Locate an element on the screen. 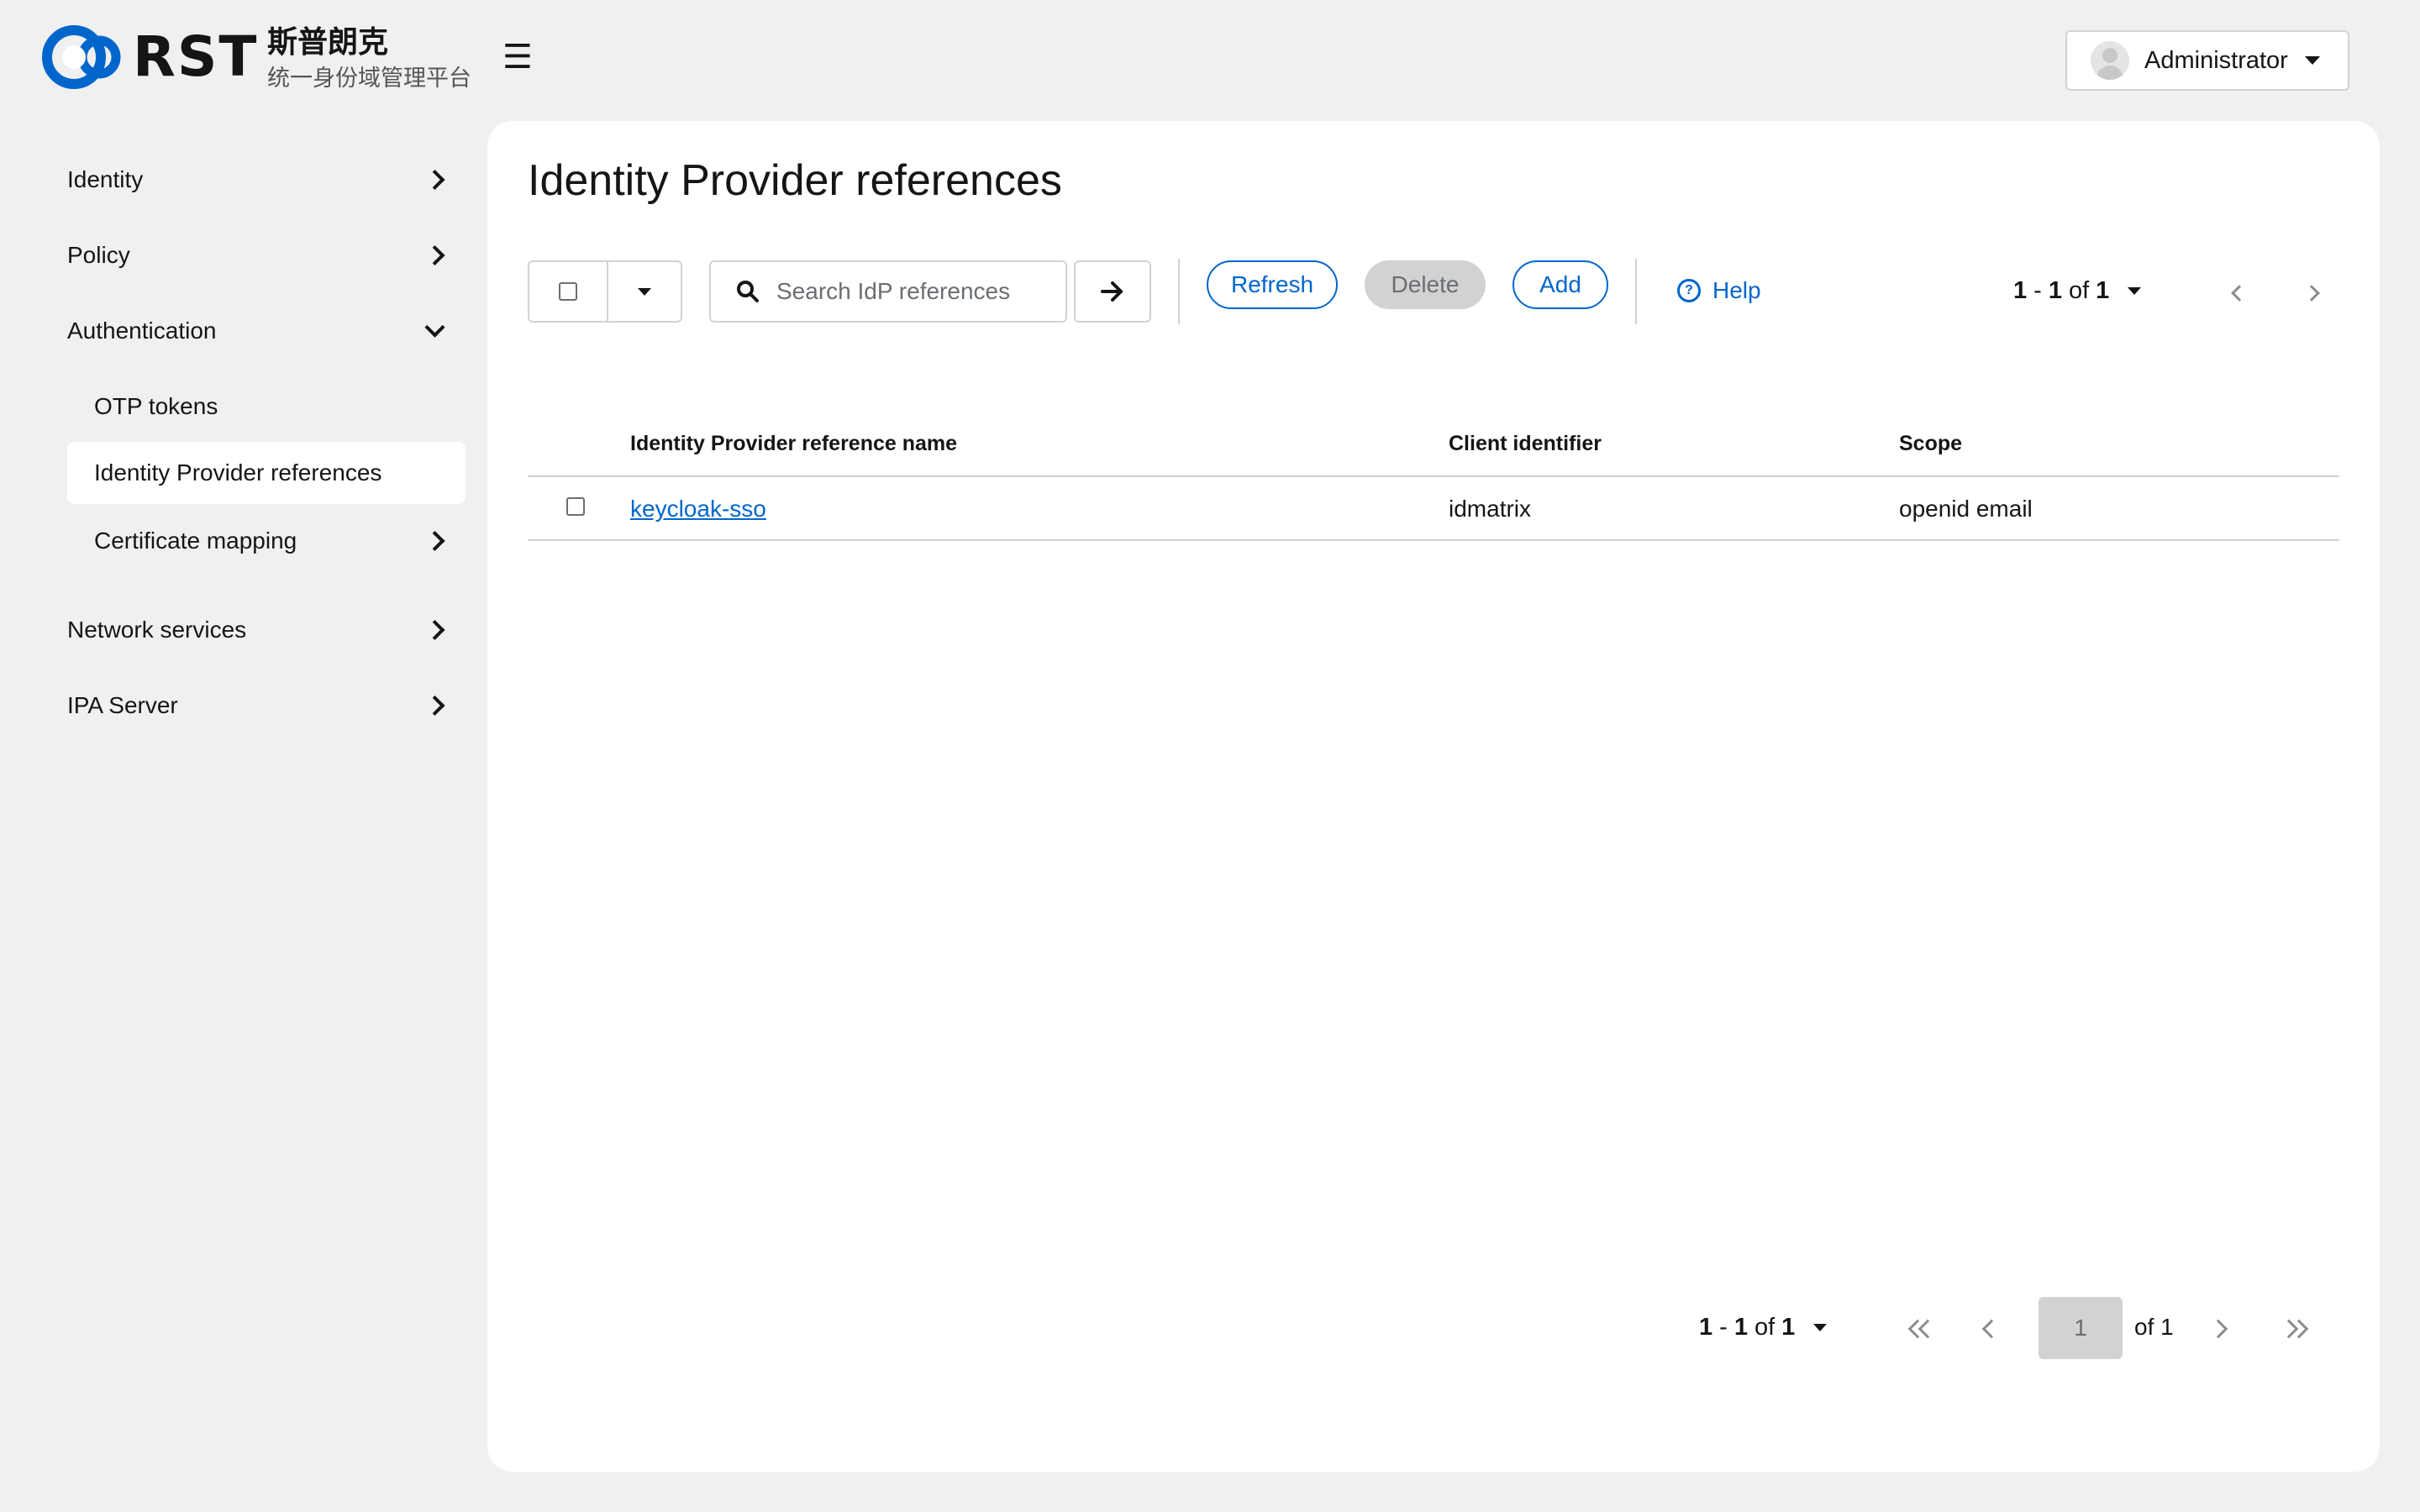 This screenshot has height=1512, width=2420. checkbox-icon is located at coordinates (568, 291).